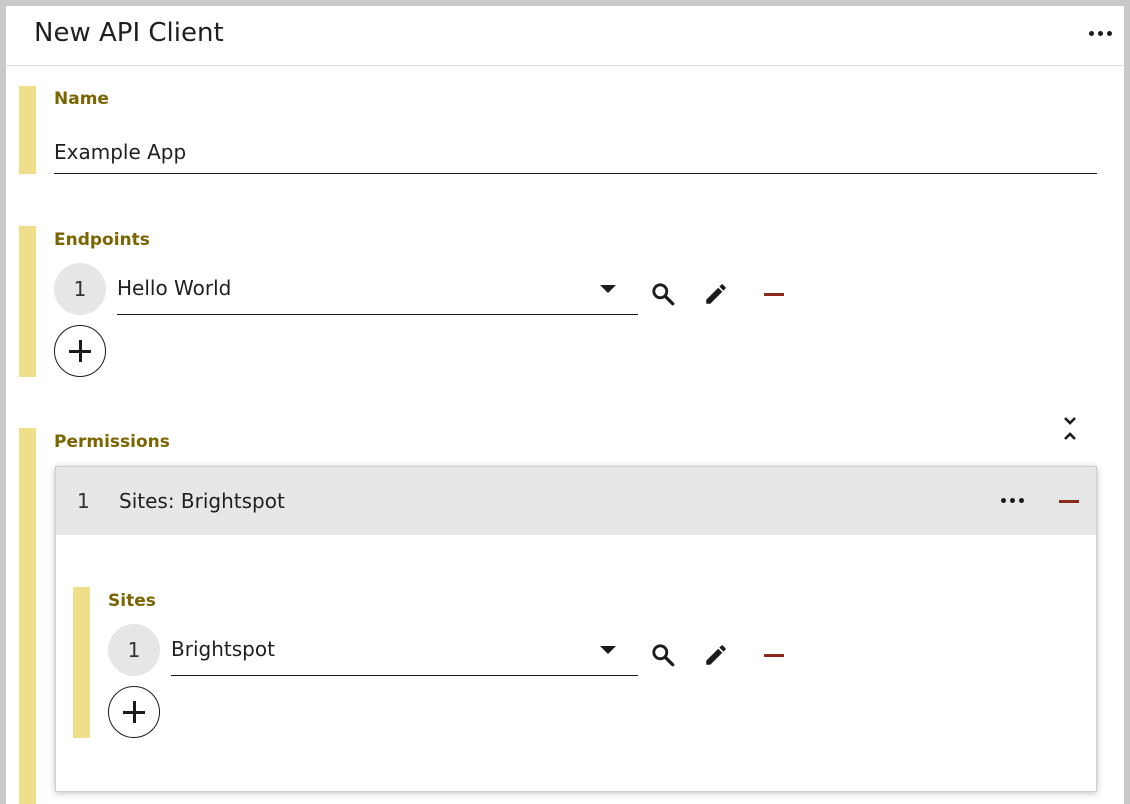  Describe the element at coordinates (134, 650) in the screenshot. I see `site-ordinal: 1` at that location.